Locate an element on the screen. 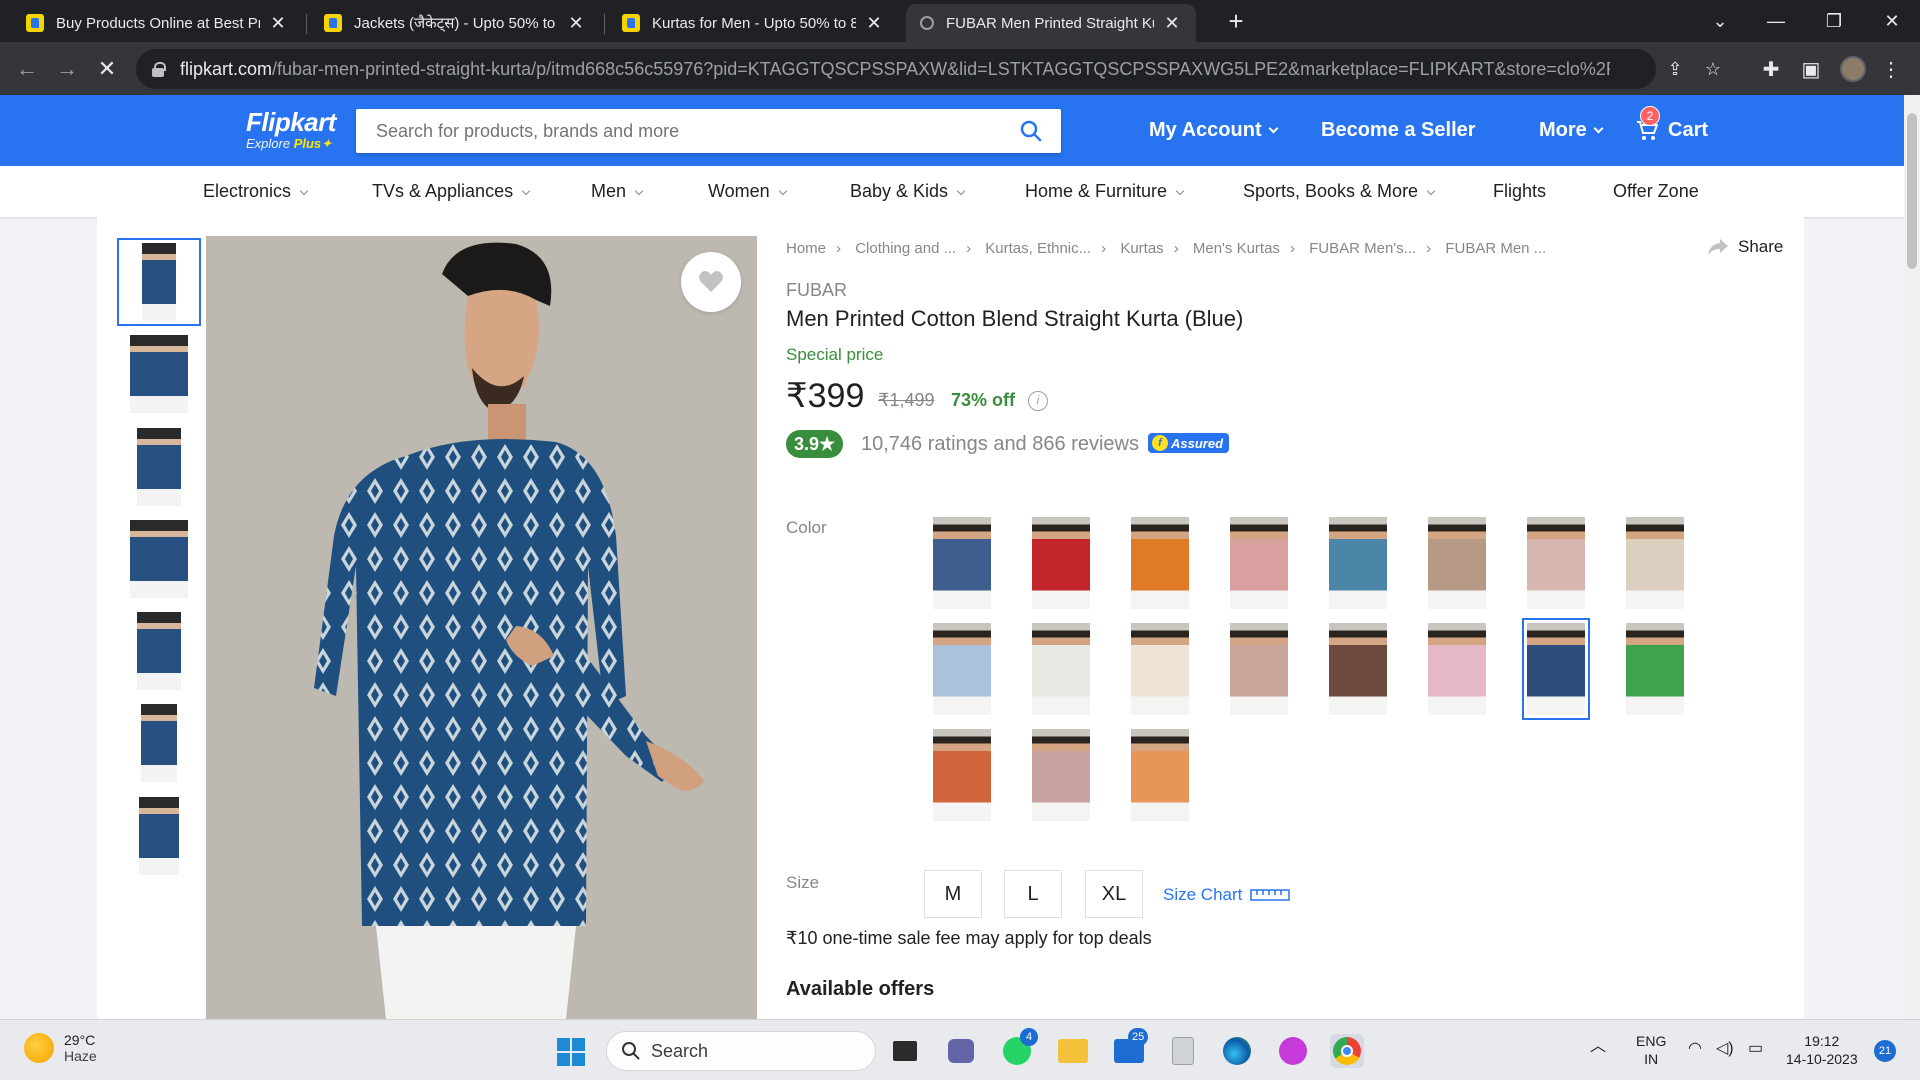  new-tab-button: + is located at coordinates (1236, 22).